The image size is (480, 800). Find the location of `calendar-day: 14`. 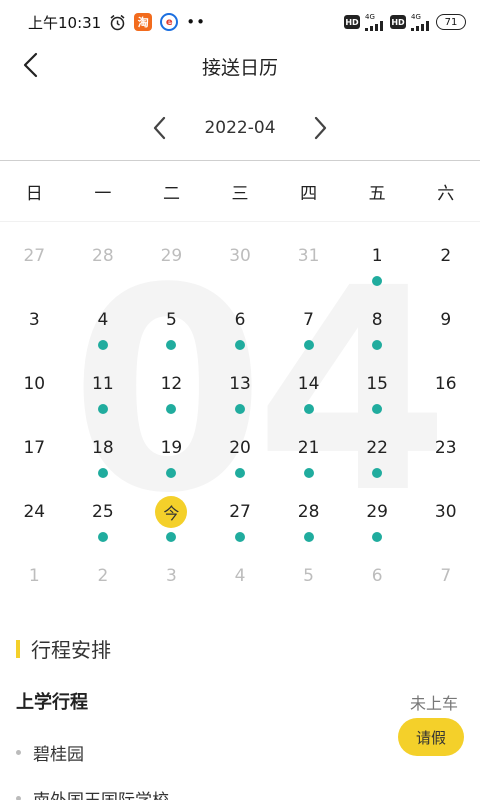

calendar-day: 14 is located at coordinates (308, 382).